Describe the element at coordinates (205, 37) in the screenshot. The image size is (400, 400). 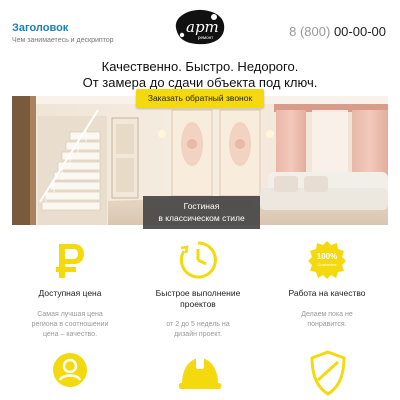
I see `logo-subtext: ремонт` at that location.